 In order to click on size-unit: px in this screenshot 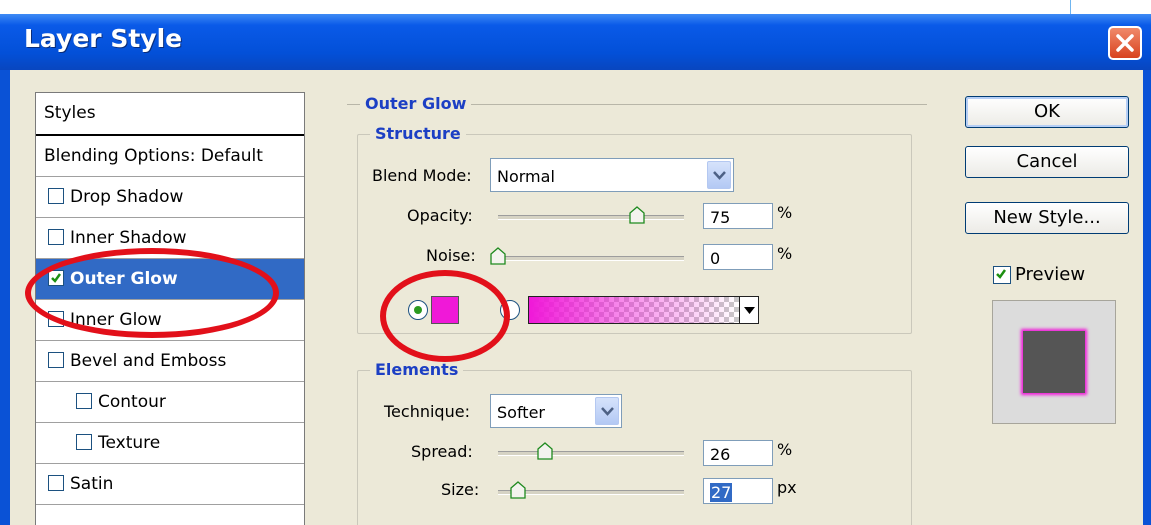, I will do `click(787, 487)`.